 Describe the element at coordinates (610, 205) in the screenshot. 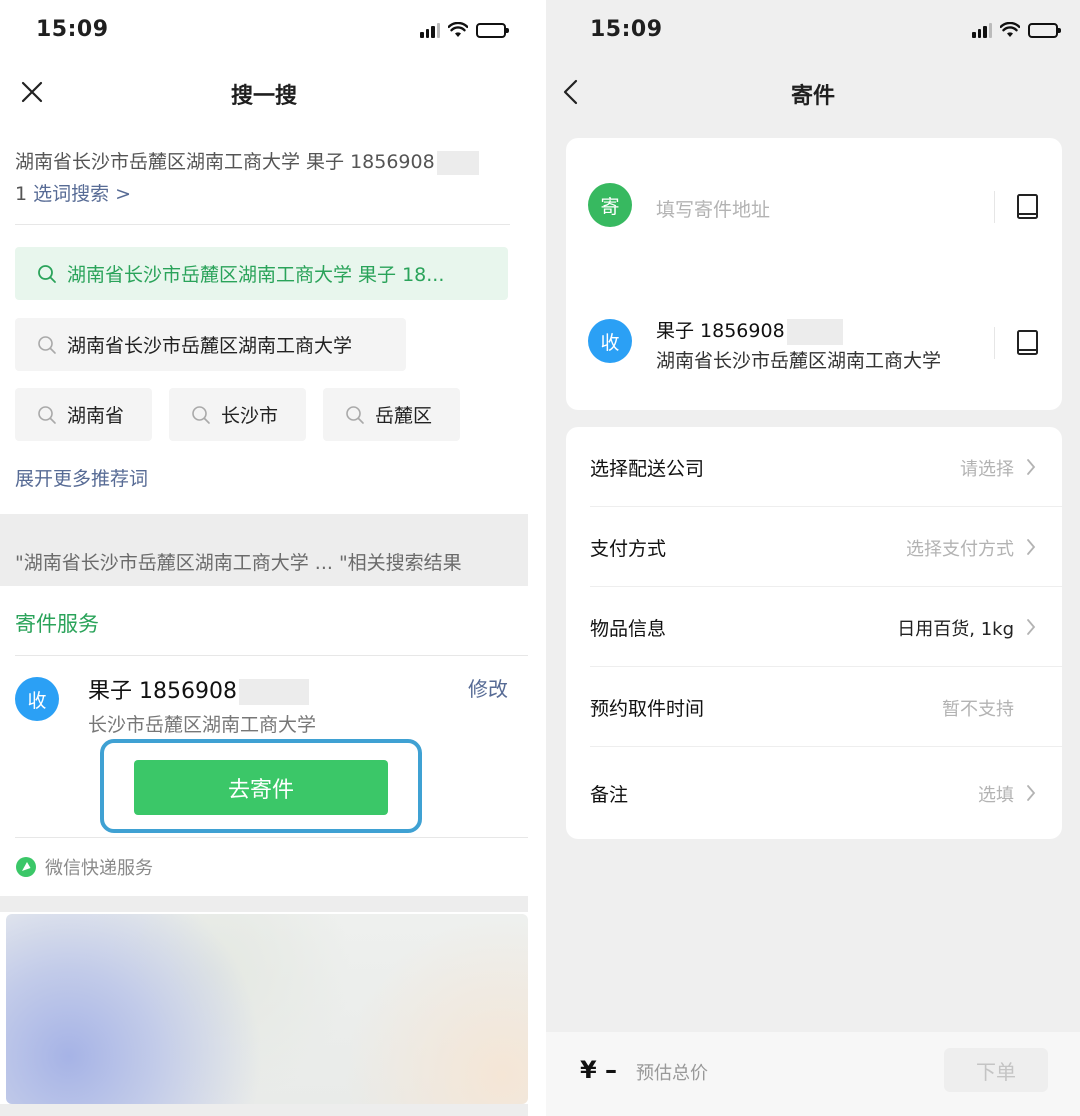

I see `sender-badge: 寄` at that location.